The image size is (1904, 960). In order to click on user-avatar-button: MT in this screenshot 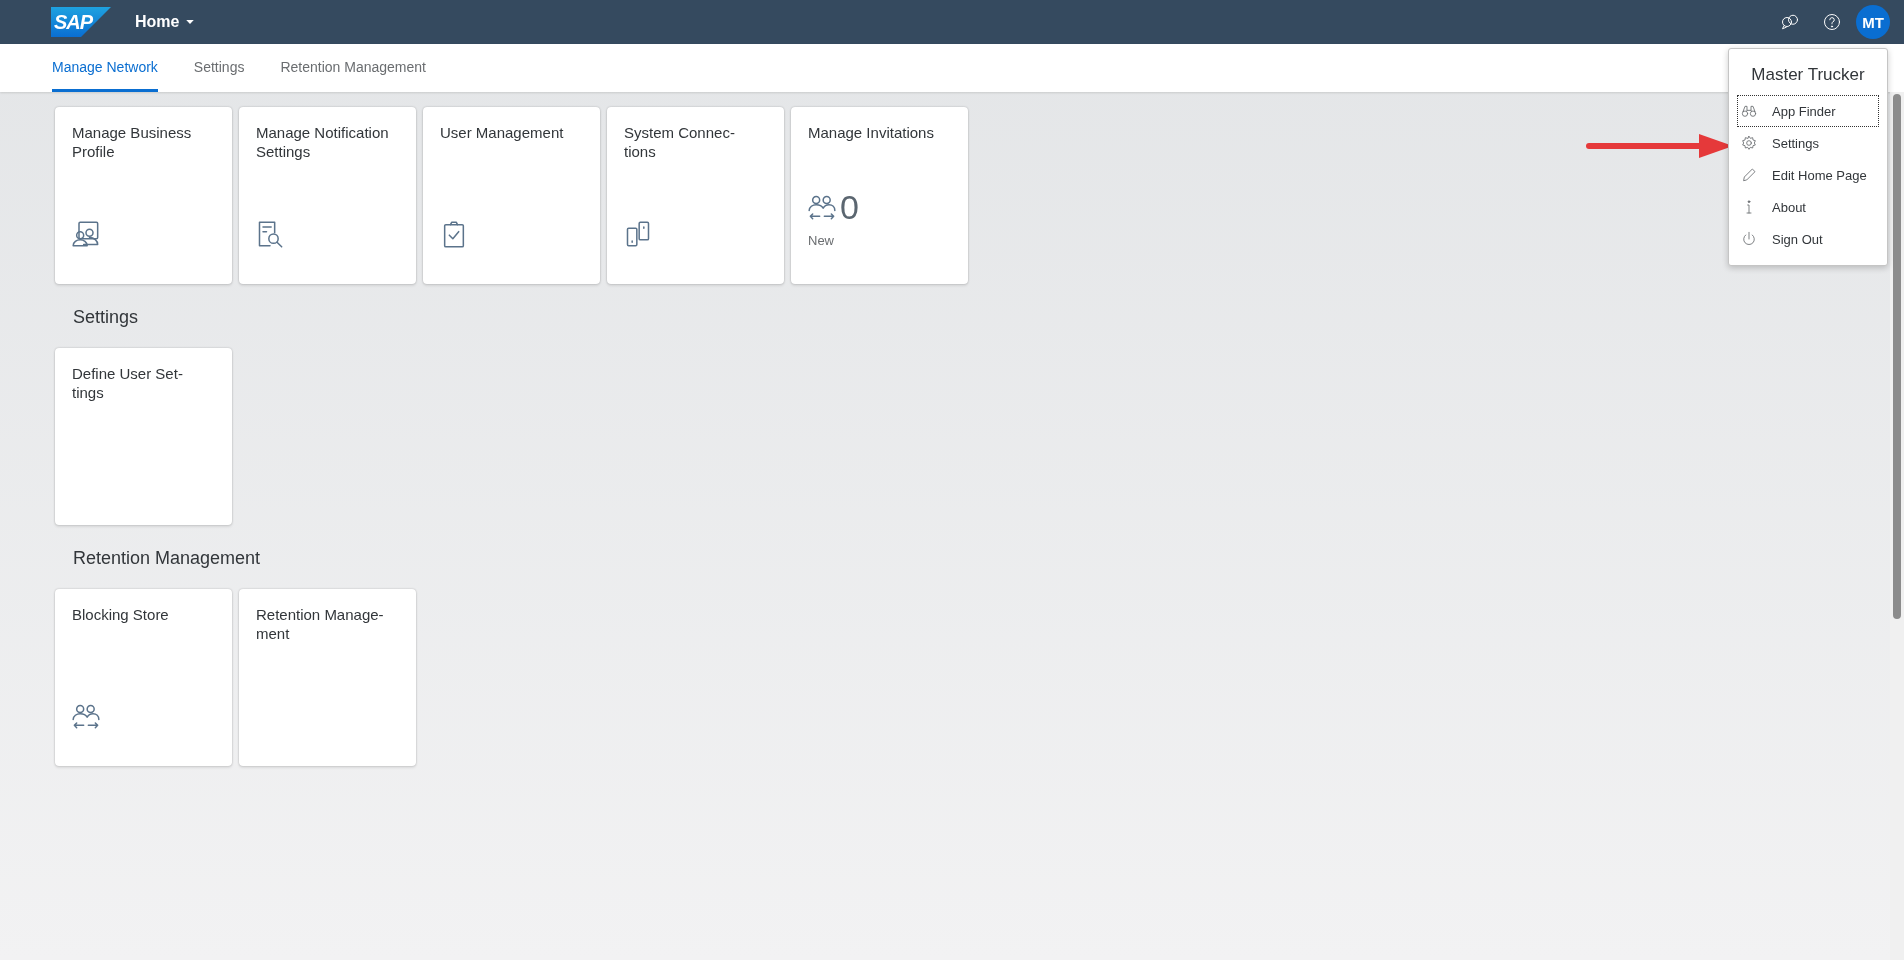, I will do `click(1873, 22)`.